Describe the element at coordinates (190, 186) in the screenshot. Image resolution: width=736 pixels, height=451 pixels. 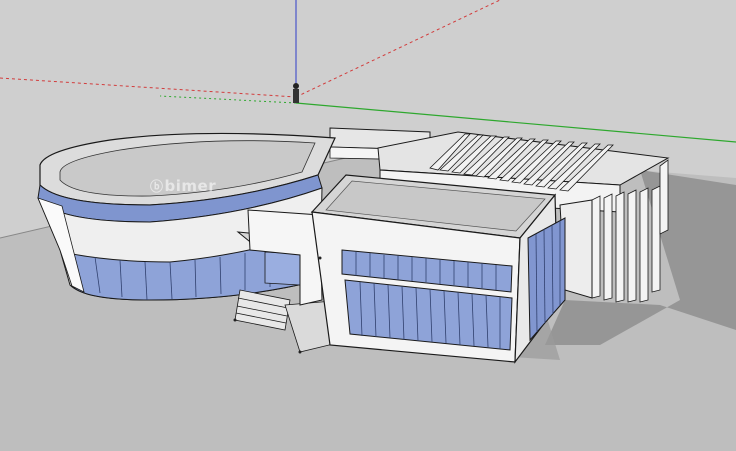
I see `watermark-text: bimer` at that location.